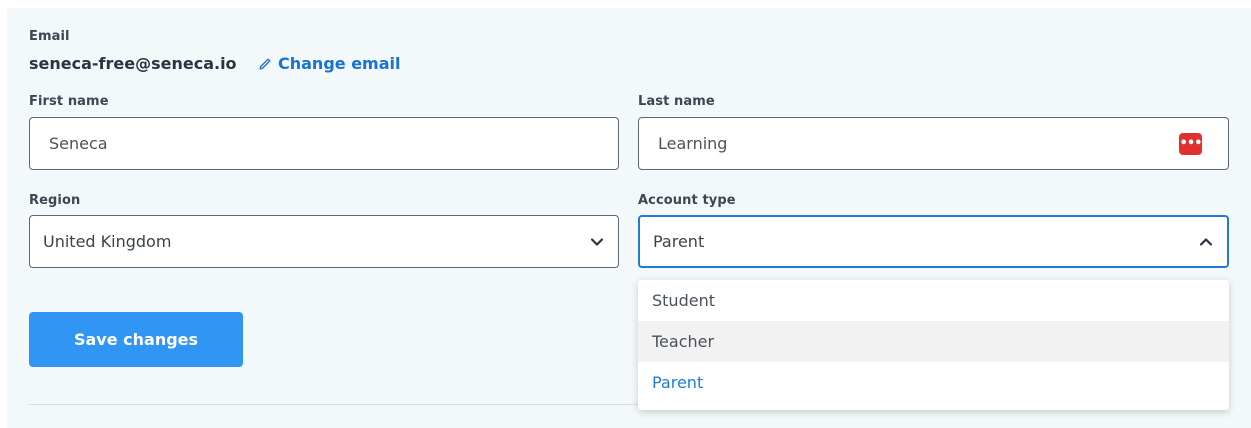 The image size is (1251, 428). I want to click on last-name-input: Learning •••, so click(933, 143).